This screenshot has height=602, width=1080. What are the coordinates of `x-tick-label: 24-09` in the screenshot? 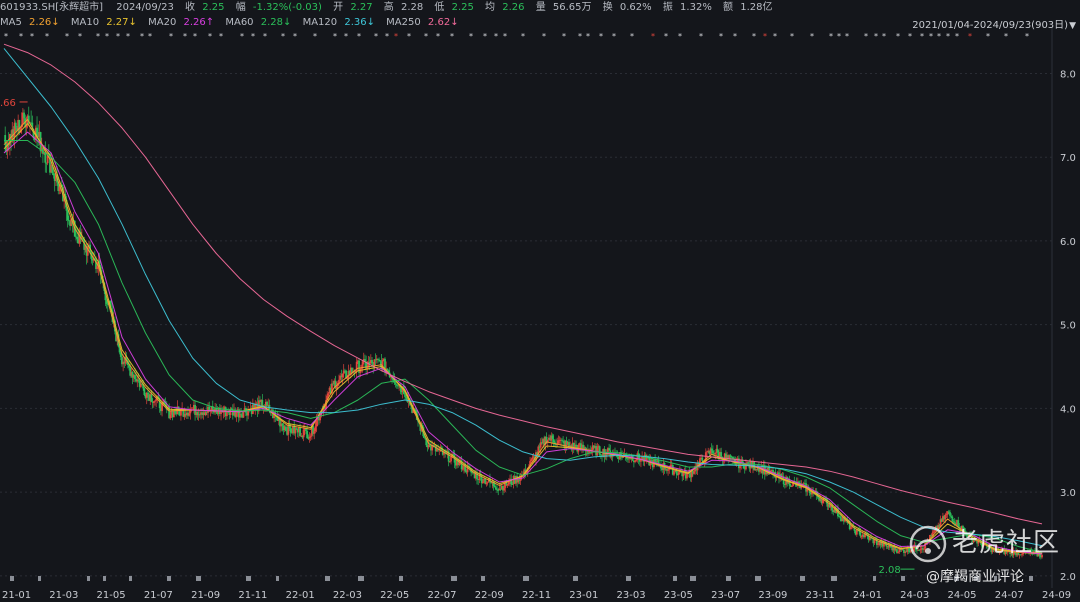 It's located at (1056, 595).